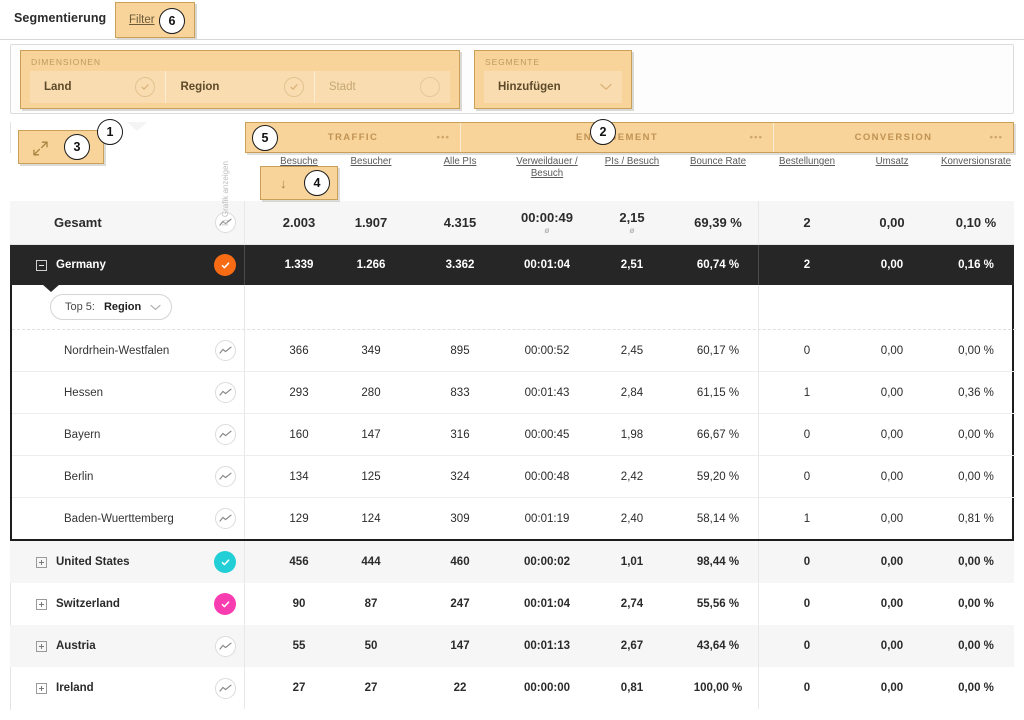 The height and width of the screenshot is (720, 1024). What do you see at coordinates (299, 350) in the screenshot?
I see `cell-value: 366` at bounding box center [299, 350].